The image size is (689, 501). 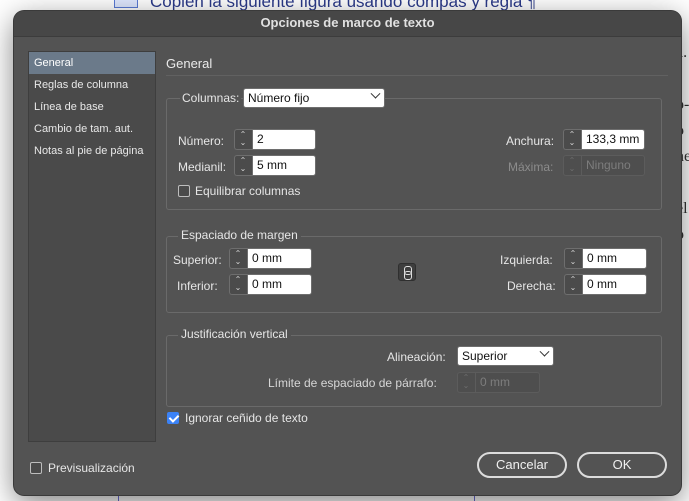 I want to click on inset-left-stepper: ⌃ ⌄, so click(x=573, y=258).